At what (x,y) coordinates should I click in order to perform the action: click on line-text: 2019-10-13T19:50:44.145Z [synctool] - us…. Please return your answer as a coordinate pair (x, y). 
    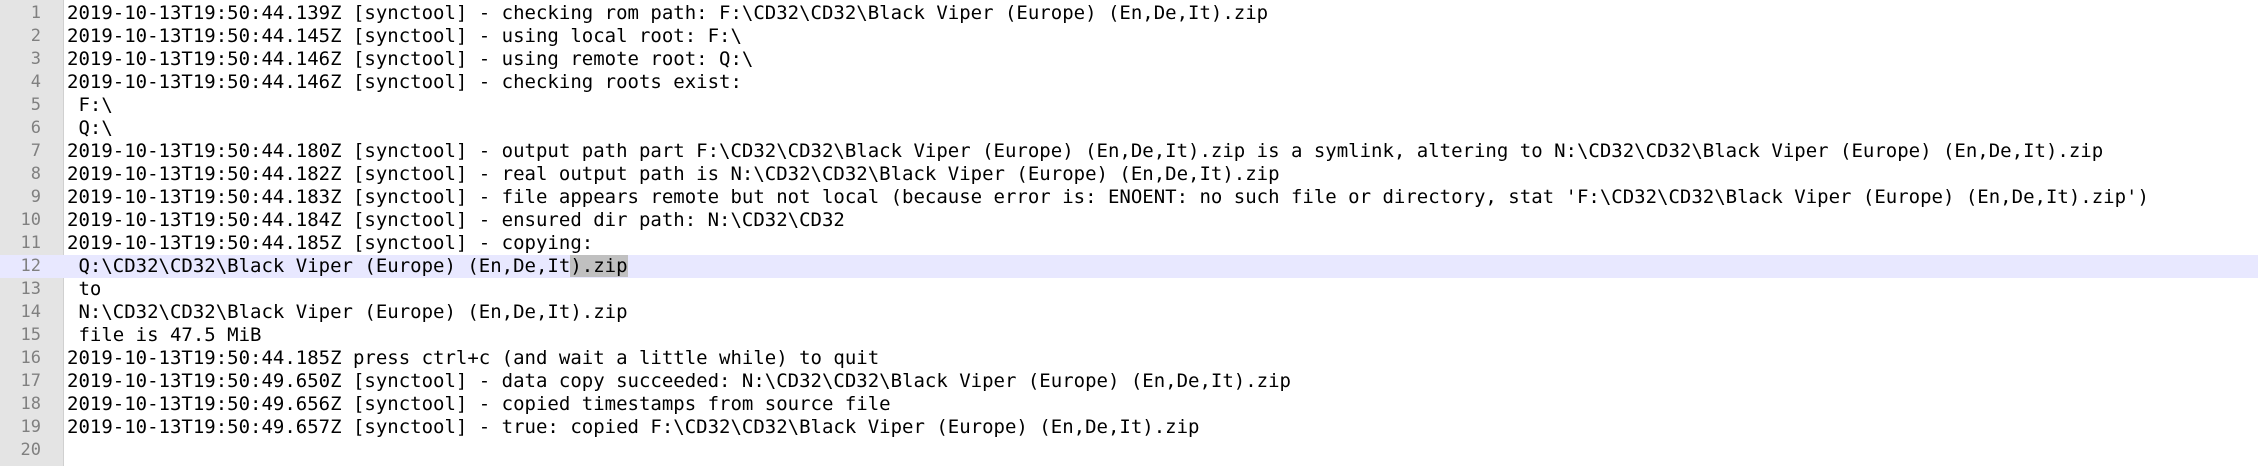
    Looking at the image, I should click on (404, 36).